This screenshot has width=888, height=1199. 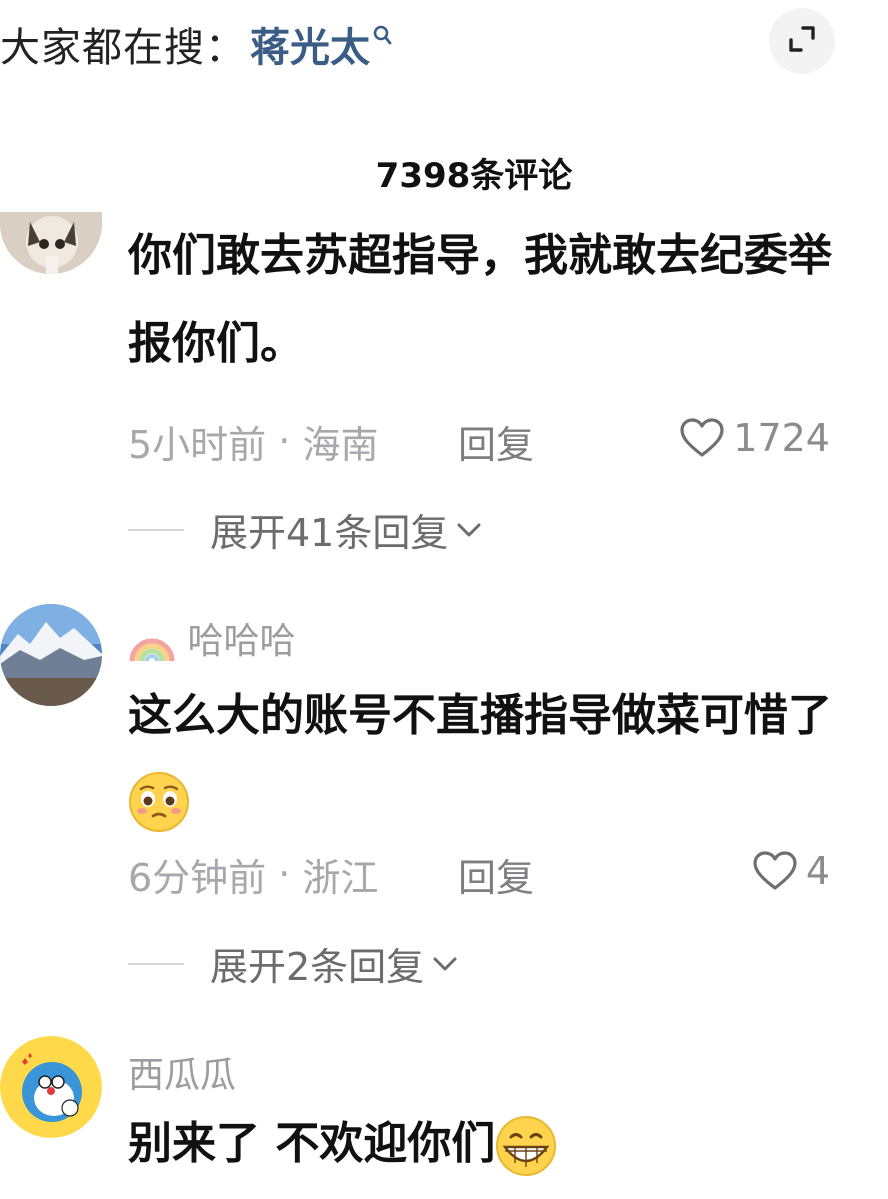 I want to click on like-button: 4, so click(x=791, y=871).